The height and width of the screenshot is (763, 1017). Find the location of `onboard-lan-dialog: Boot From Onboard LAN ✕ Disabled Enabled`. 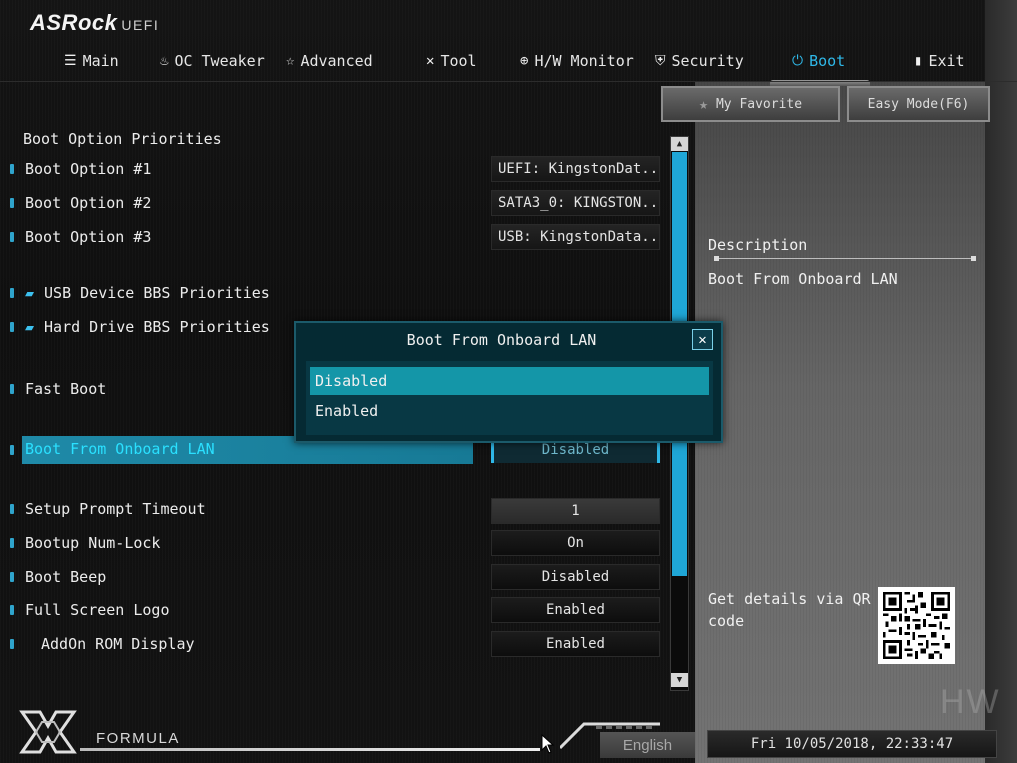

onboard-lan-dialog: Boot From Onboard LAN ✕ Disabled Enabled is located at coordinates (508, 382).